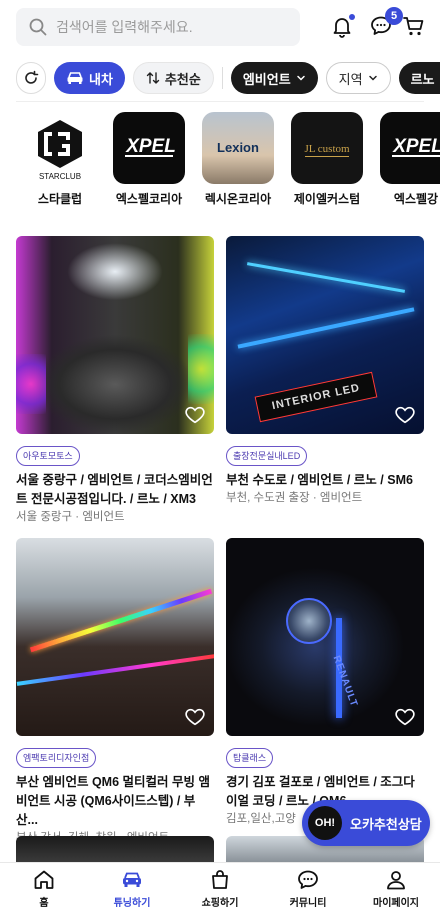  Describe the element at coordinates (44, 879) in the screenshot. I see `home-icon` at that location.